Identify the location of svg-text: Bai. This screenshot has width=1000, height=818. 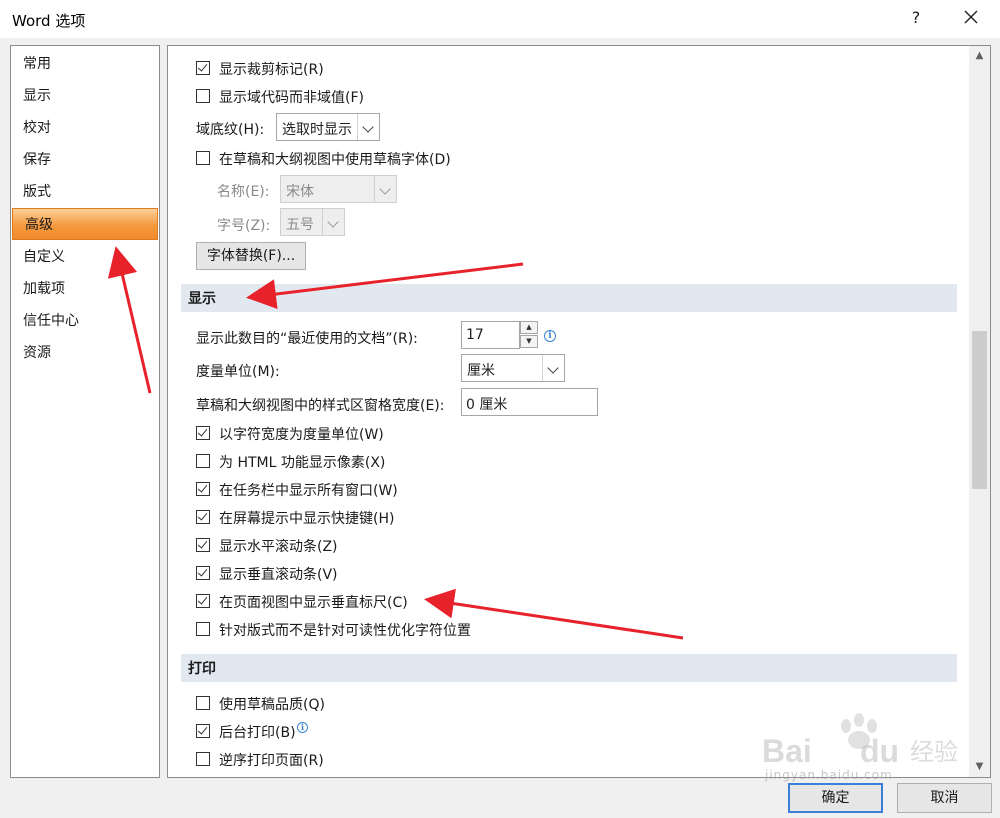
(787, 751).